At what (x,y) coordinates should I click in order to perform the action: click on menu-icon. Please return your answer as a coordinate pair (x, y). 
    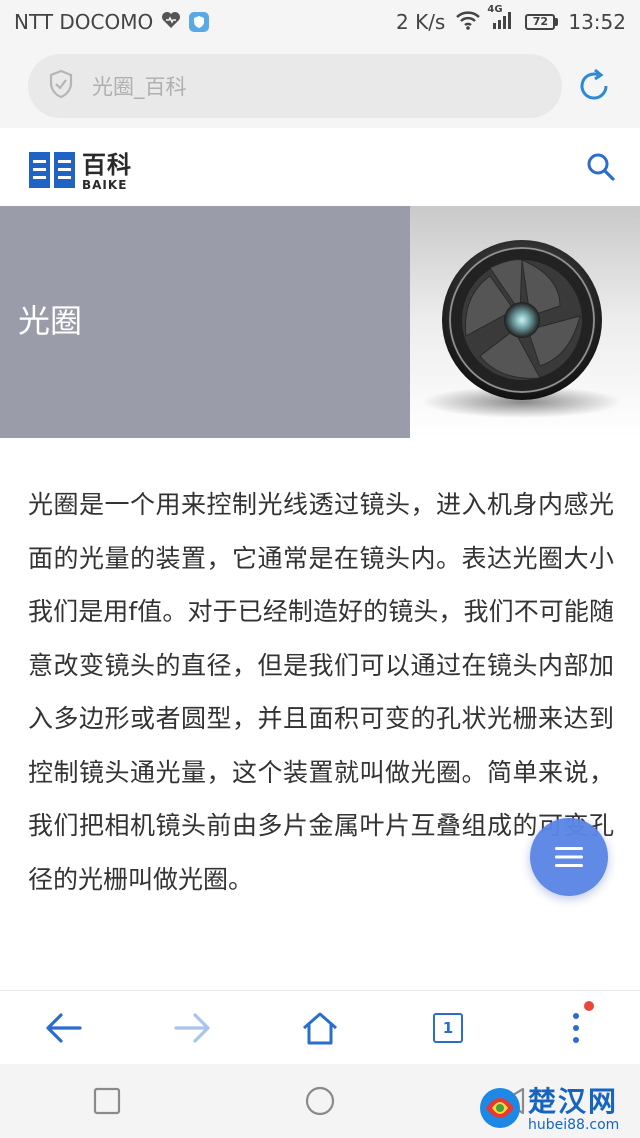
    Looking at the image, I should click on (569, 857).